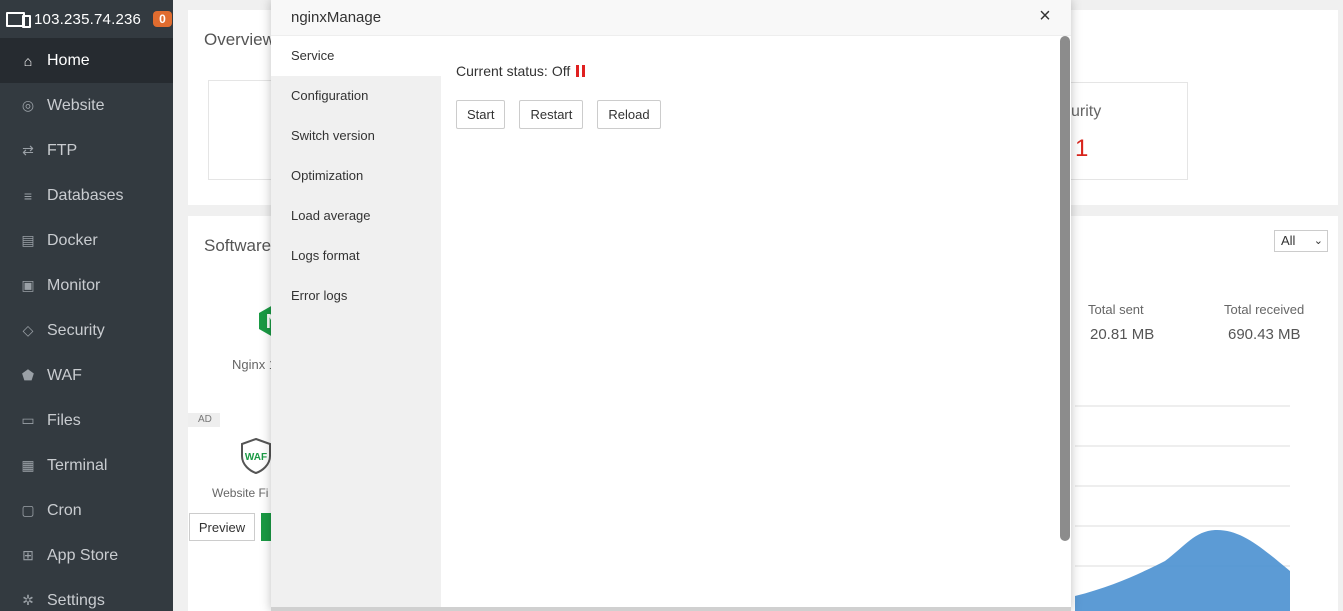  What do you see at coordinates (502, 71) in the screenshot?
I see `status-label: Current status:` at bounding box center [502, 71].